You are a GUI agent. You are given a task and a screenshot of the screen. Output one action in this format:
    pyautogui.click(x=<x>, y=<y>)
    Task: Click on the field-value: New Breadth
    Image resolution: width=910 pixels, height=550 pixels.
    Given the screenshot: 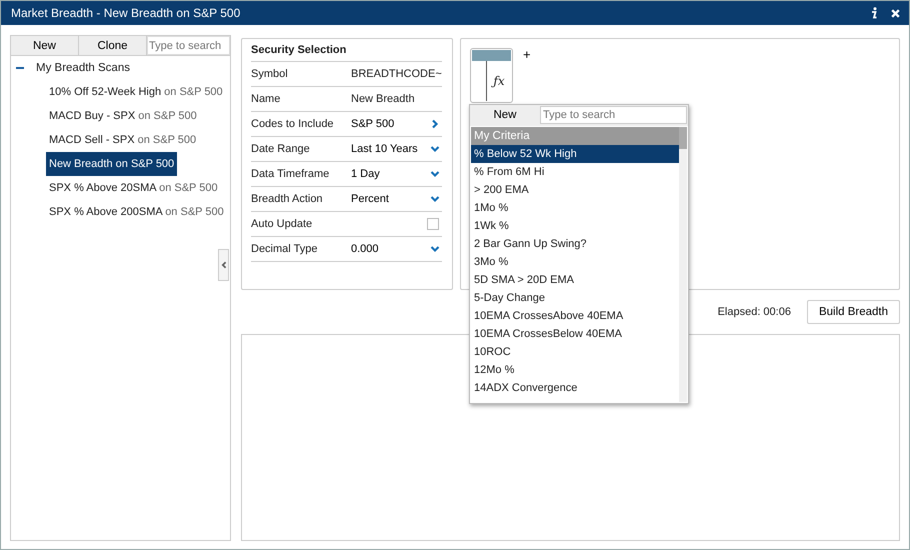 What is the action you would take?
    pyautogui.click(x=383, y=99)
    